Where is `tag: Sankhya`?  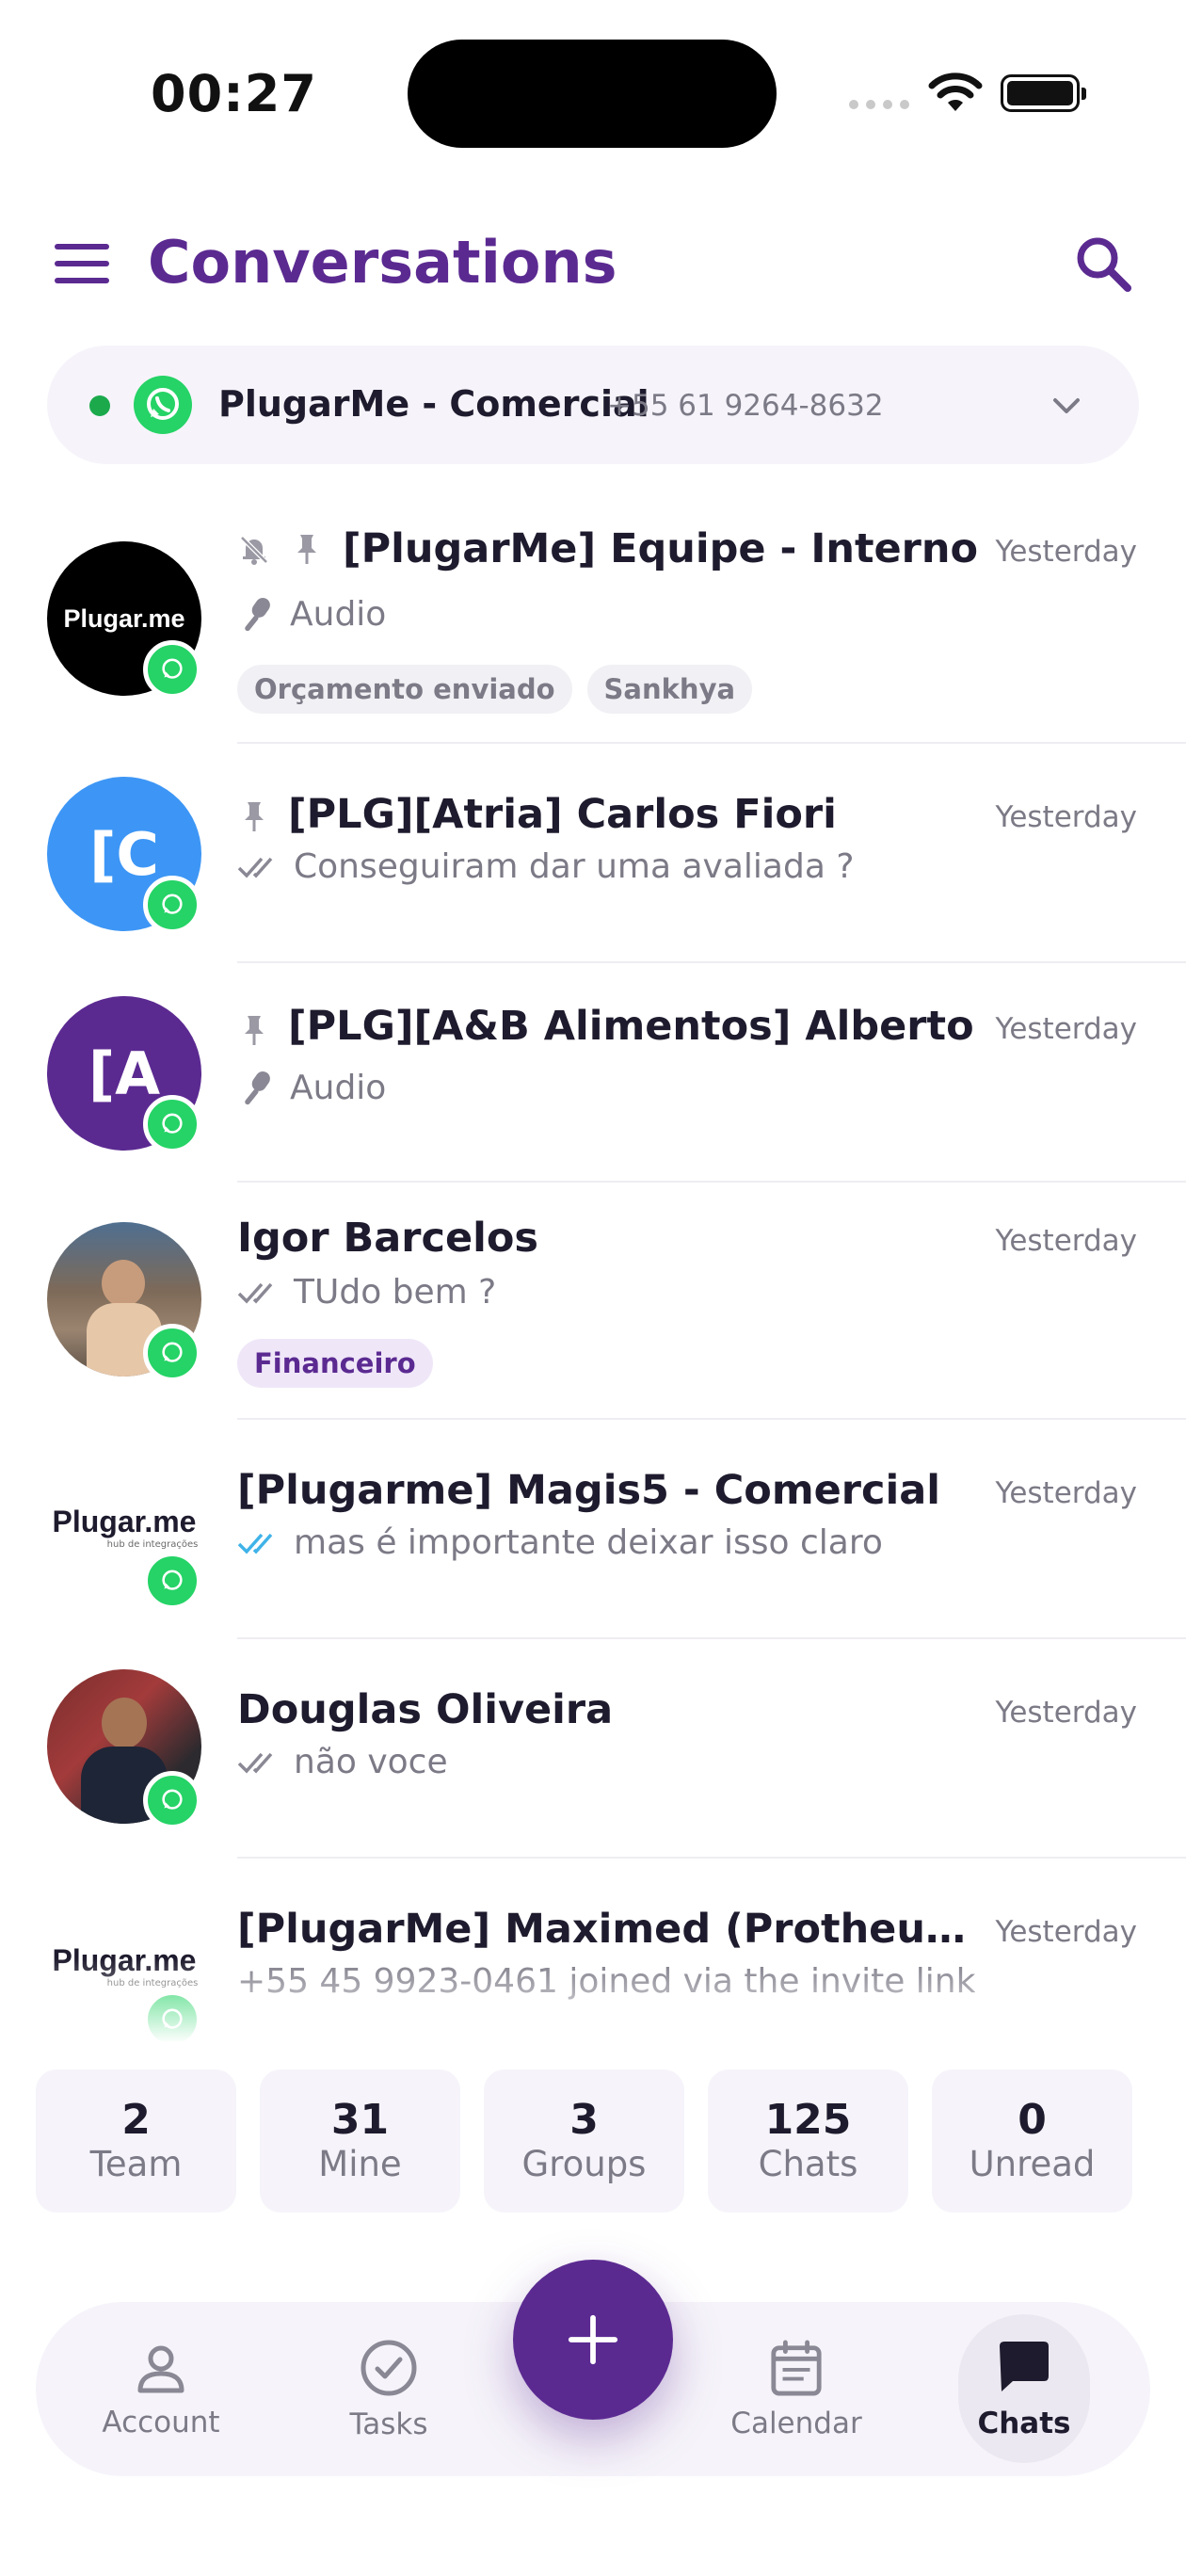
tag: Sankhya is located at coordinates (669, 689).